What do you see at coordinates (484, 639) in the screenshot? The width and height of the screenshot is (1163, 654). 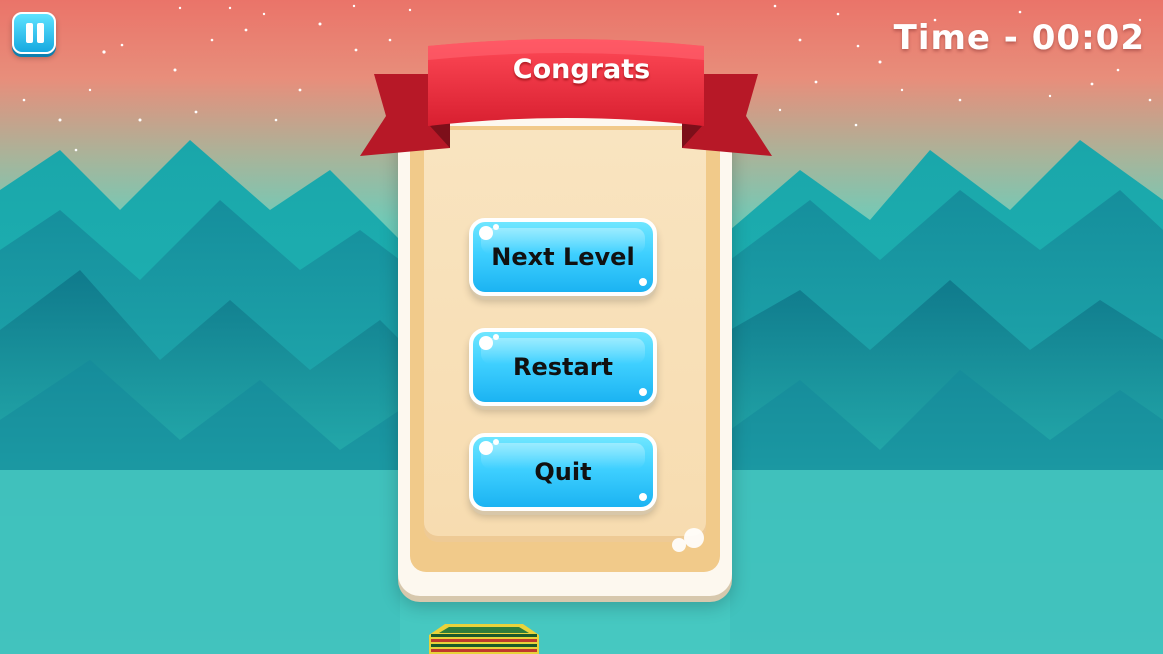 I see `game-platform` at bounding box center [484, 639].